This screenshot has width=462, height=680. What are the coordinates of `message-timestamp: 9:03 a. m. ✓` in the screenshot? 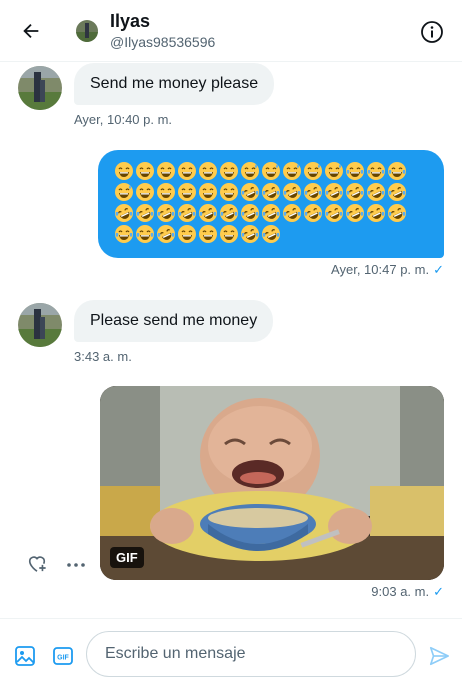 It's located at (407, 592).